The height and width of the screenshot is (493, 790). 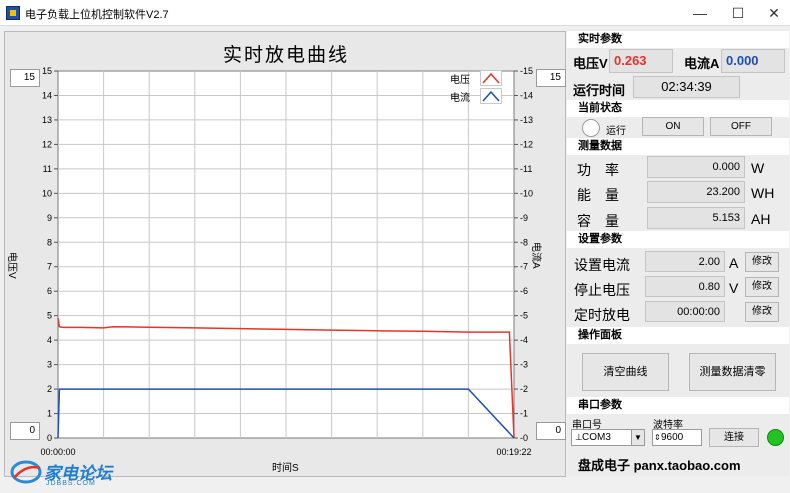 What do you see at coordinates (513, 452) in the screenshot?
I see `x-tick-label-end: 00:19:22` at bounding box center [513, 452].